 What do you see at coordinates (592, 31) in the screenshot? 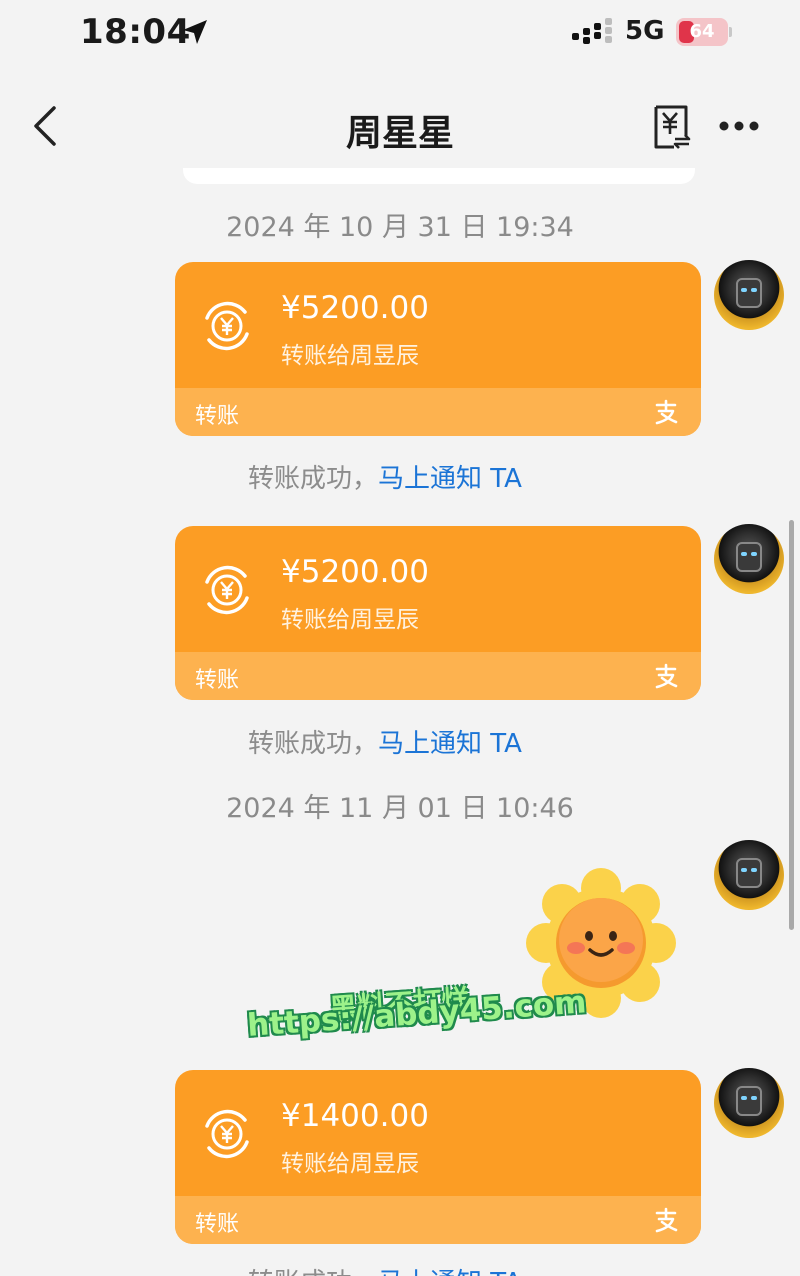
I see `cellular-signal-icon` at bounding box center [592, 31].